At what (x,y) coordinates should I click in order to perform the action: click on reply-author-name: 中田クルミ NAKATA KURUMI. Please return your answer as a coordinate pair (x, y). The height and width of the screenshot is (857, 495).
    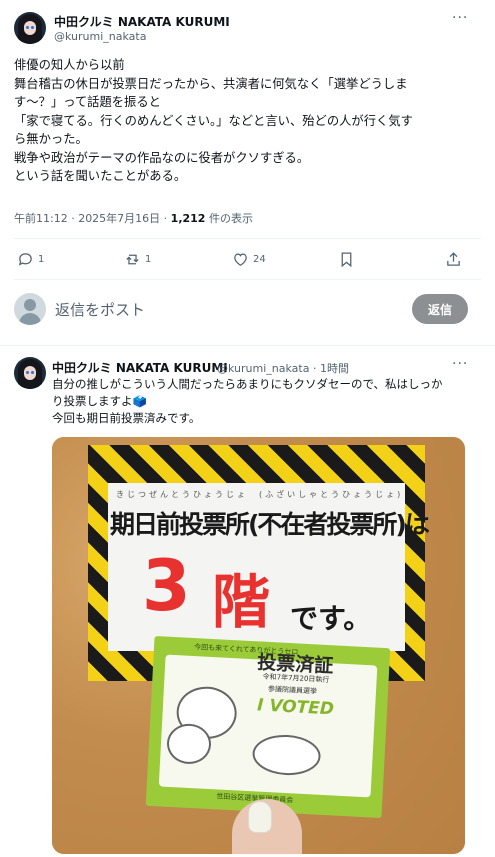
    Looking at the image, I should click on (140, 367).